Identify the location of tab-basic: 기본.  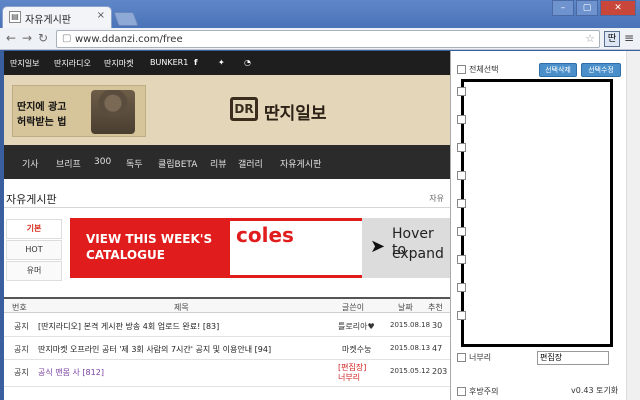
(34, 229).